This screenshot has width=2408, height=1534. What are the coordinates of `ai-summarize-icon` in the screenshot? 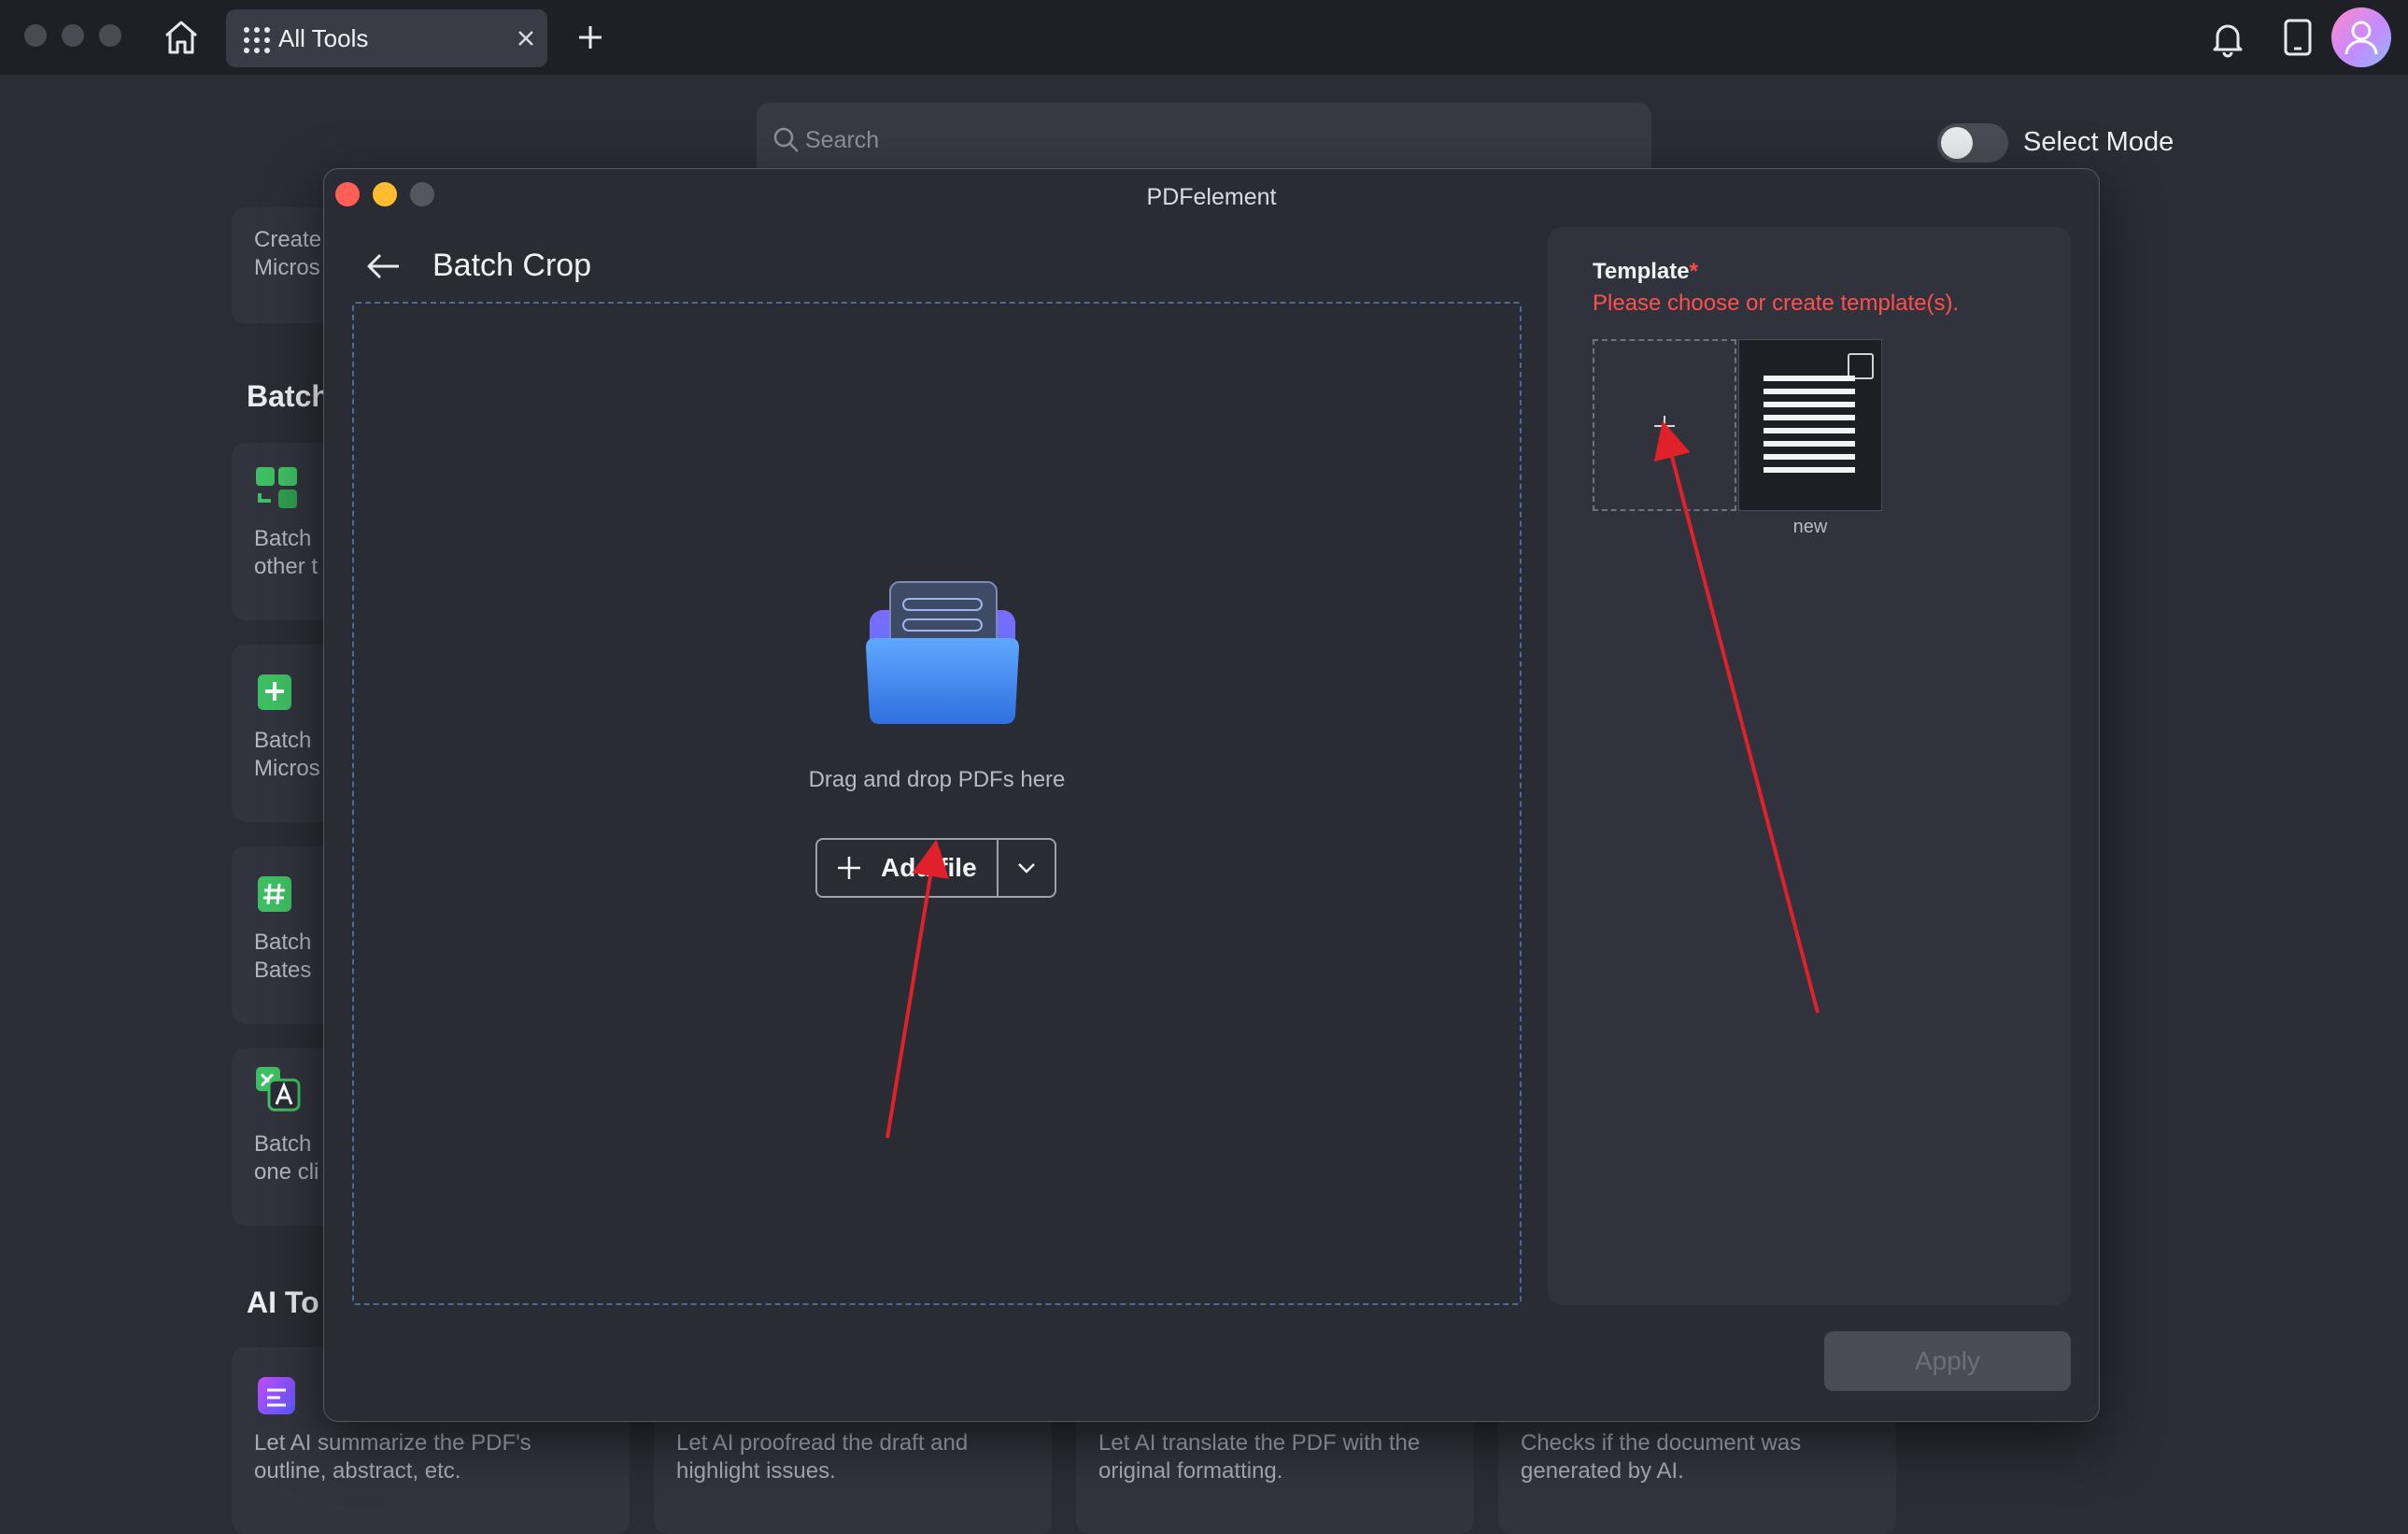 It's located at (276, 1395).